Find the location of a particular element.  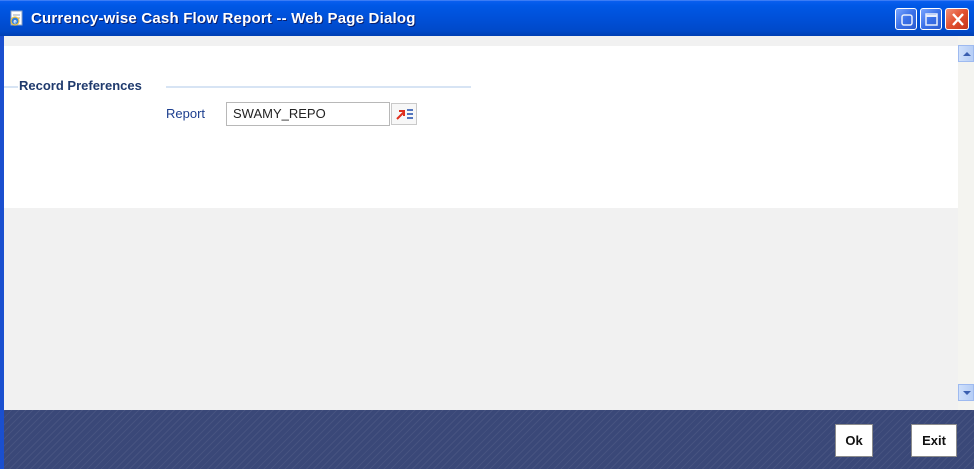

ok-button: Ok is located at coordinates (854, 440).